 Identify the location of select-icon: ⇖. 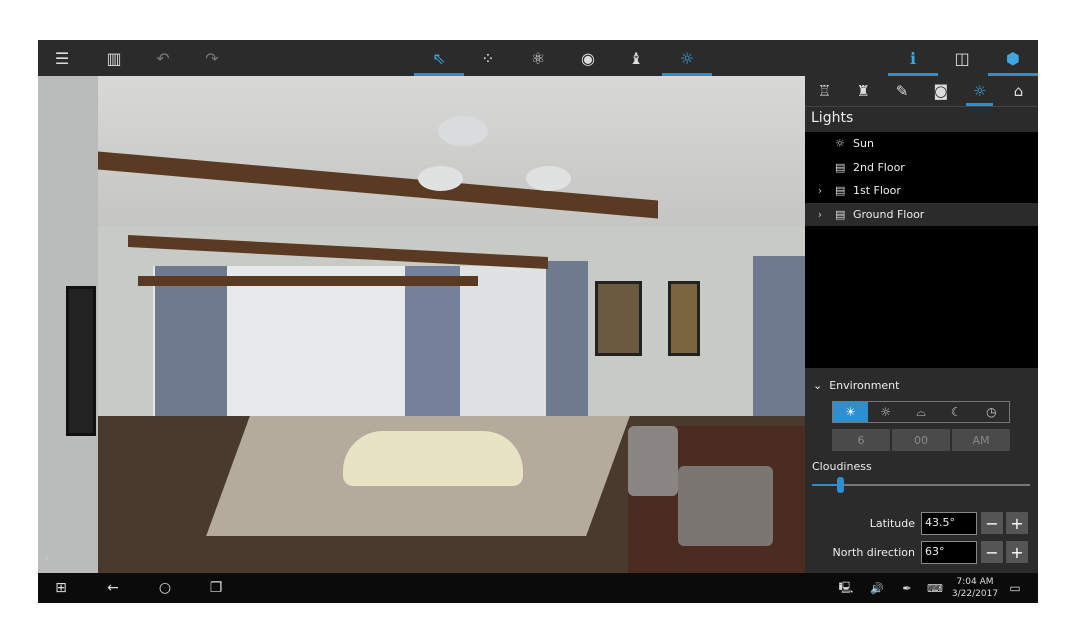
(439, 58).